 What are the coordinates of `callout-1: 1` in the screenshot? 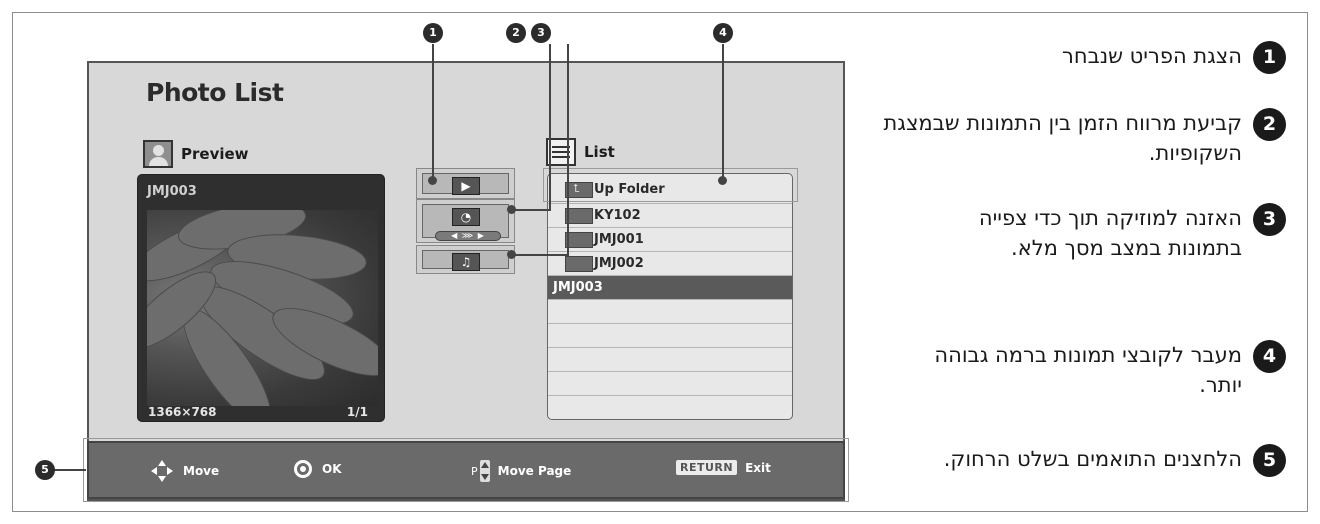 It's located at (433, 33).